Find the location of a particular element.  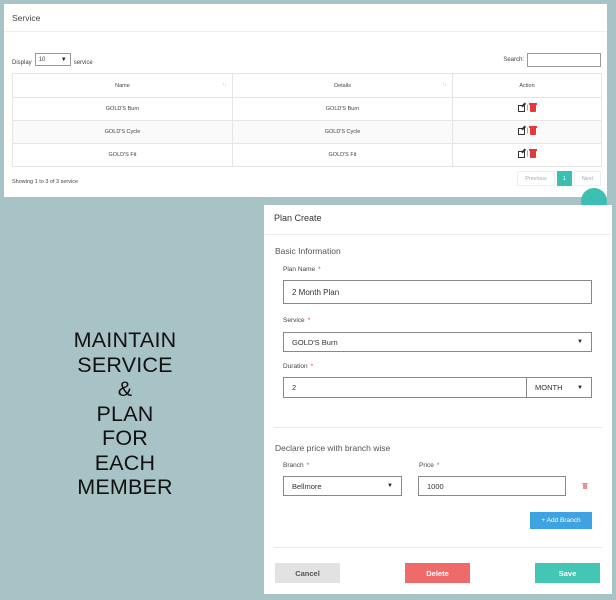

service-select: GOLD'S Burn ▼ is located at coordinates (437, 342).